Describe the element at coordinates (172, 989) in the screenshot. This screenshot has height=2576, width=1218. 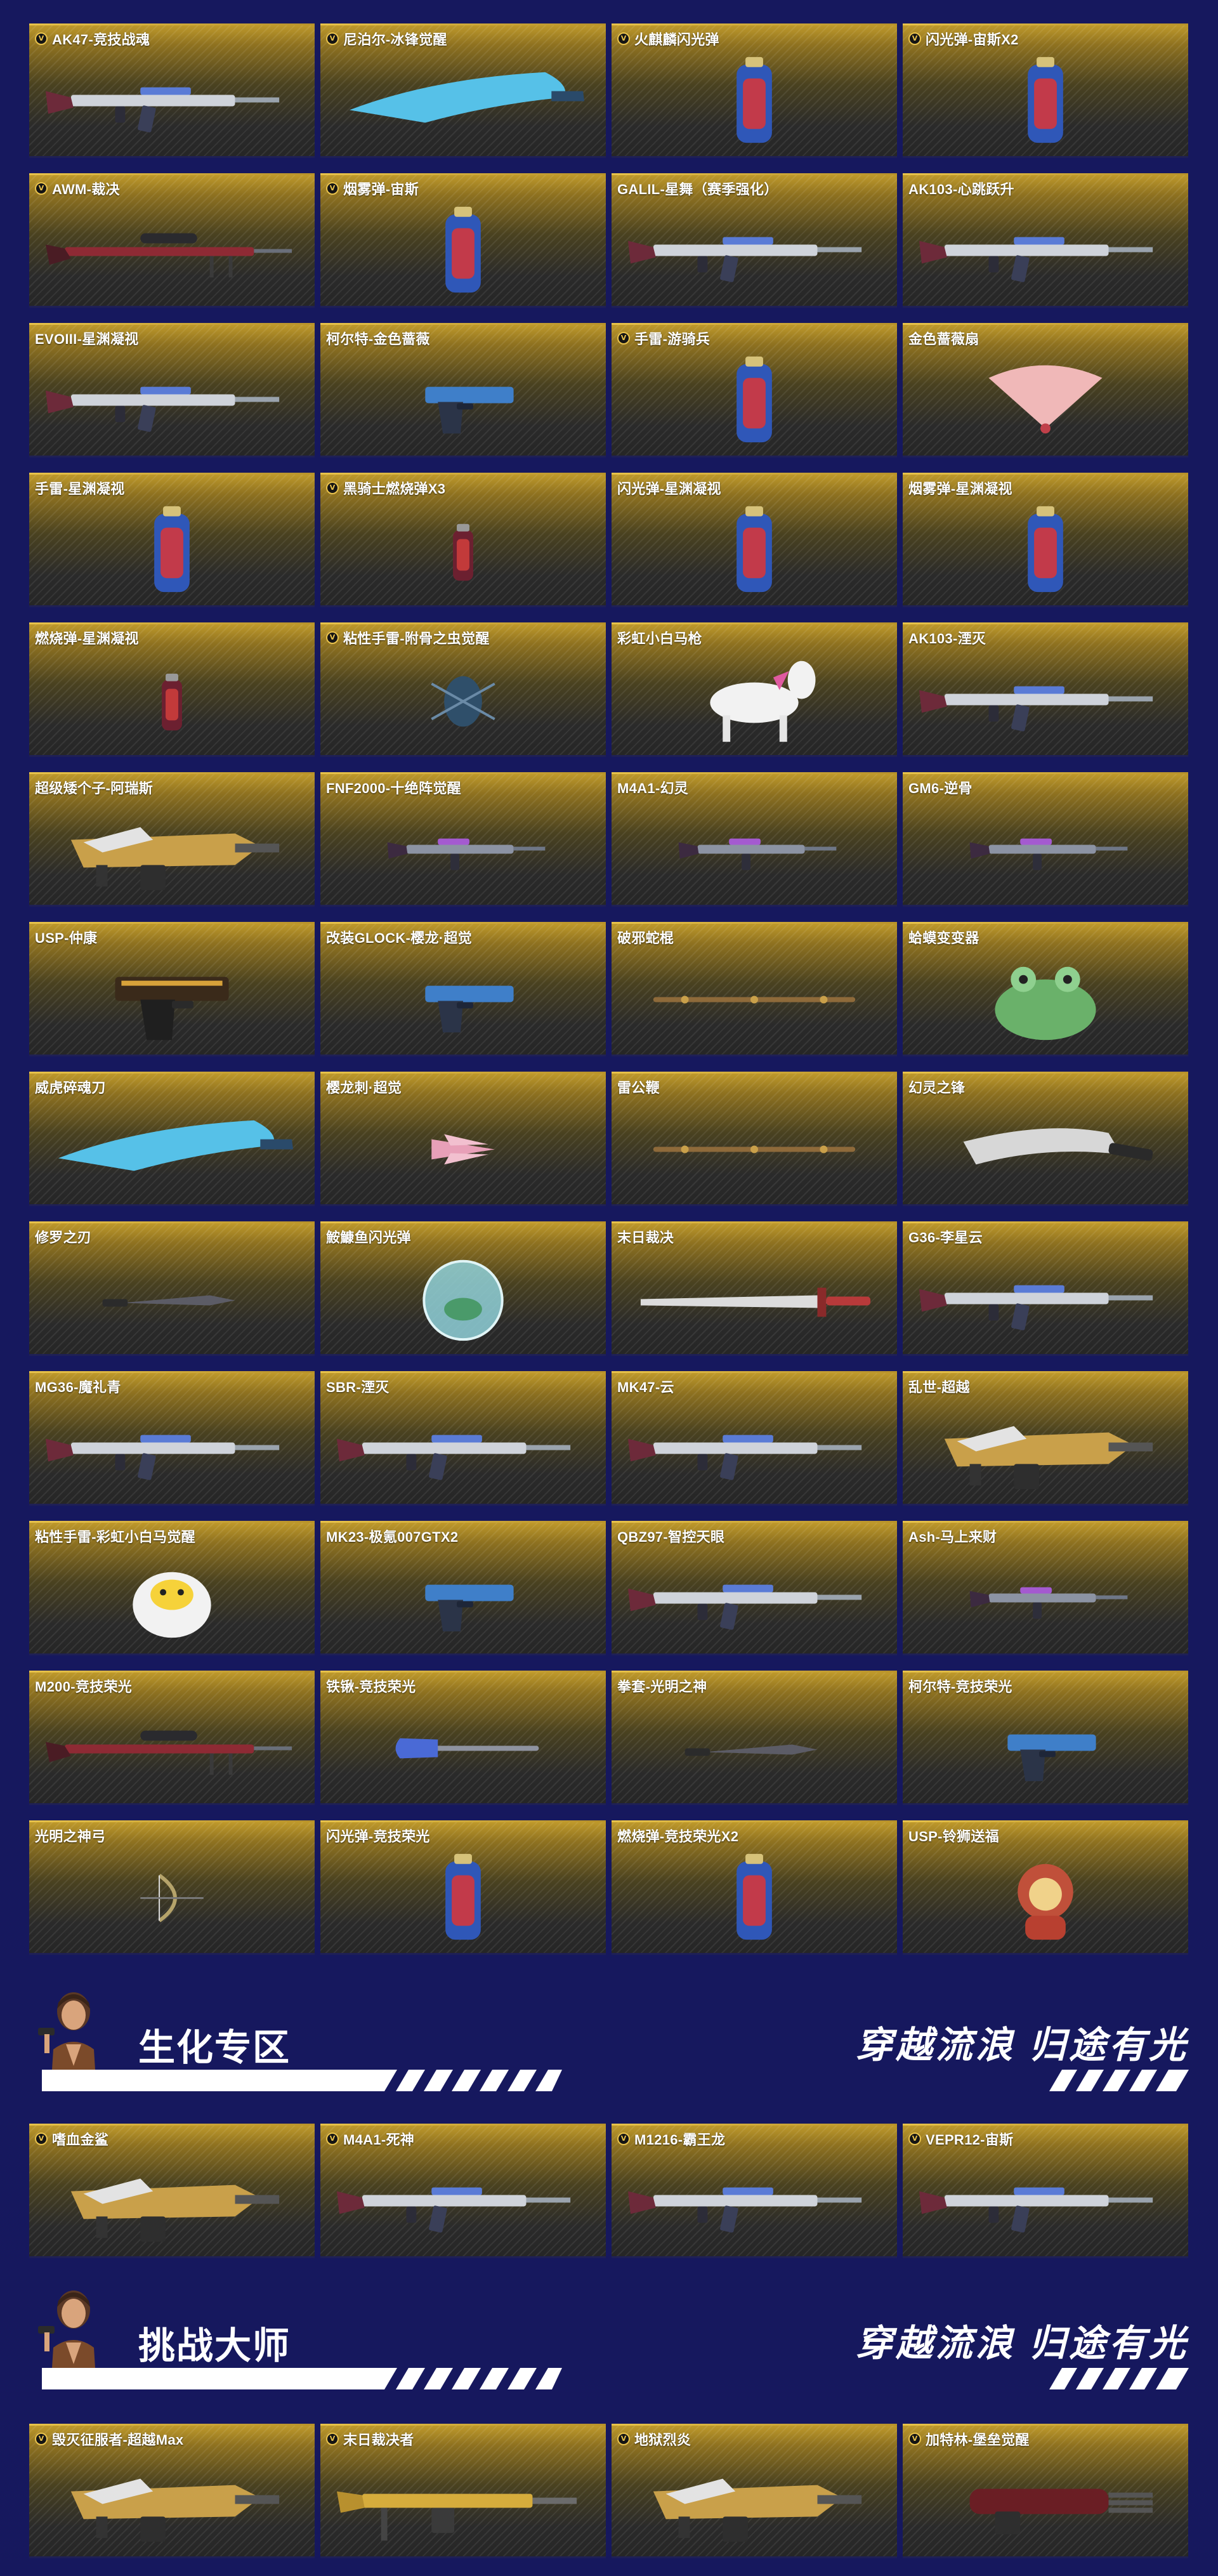
I see `main-item-card: USP-仲康` at that location.